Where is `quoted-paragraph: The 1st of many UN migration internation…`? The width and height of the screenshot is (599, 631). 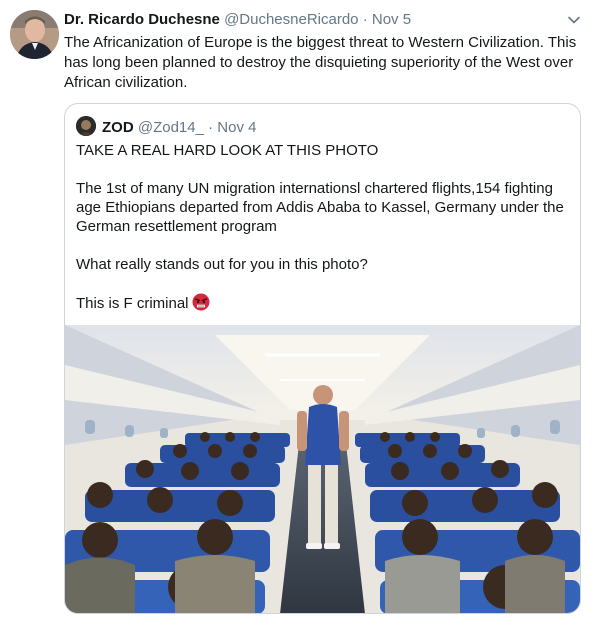 quoted-paragraph: The 1st of many UN migration internation… is located at coordinates (320, 207).